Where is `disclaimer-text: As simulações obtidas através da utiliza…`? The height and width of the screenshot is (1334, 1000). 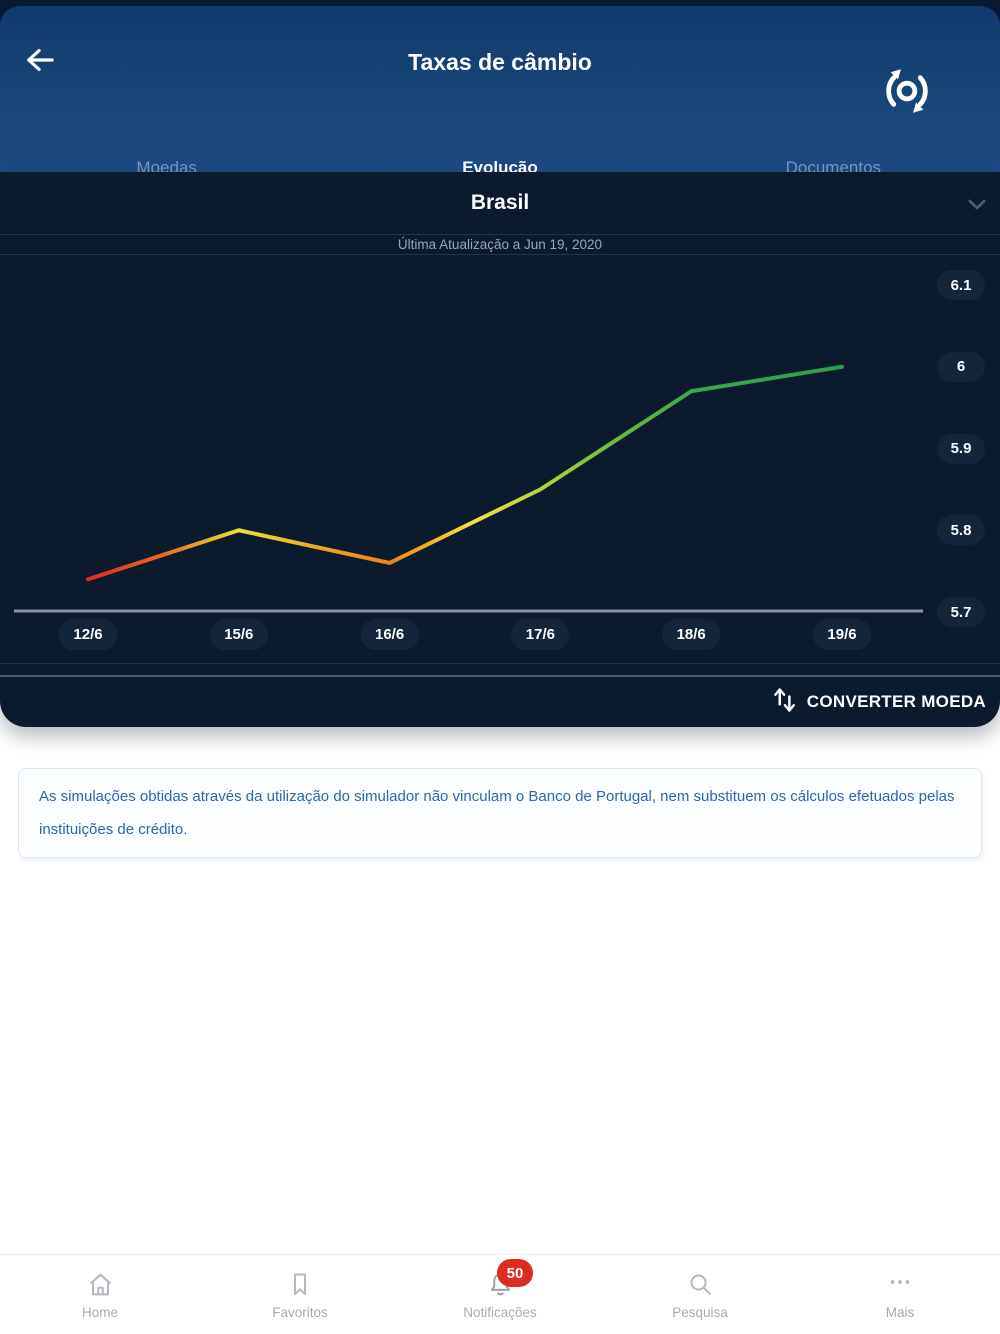 disclaimer-text: As simulações obtidas através da utiliza… is located at coordinates (497, 813).